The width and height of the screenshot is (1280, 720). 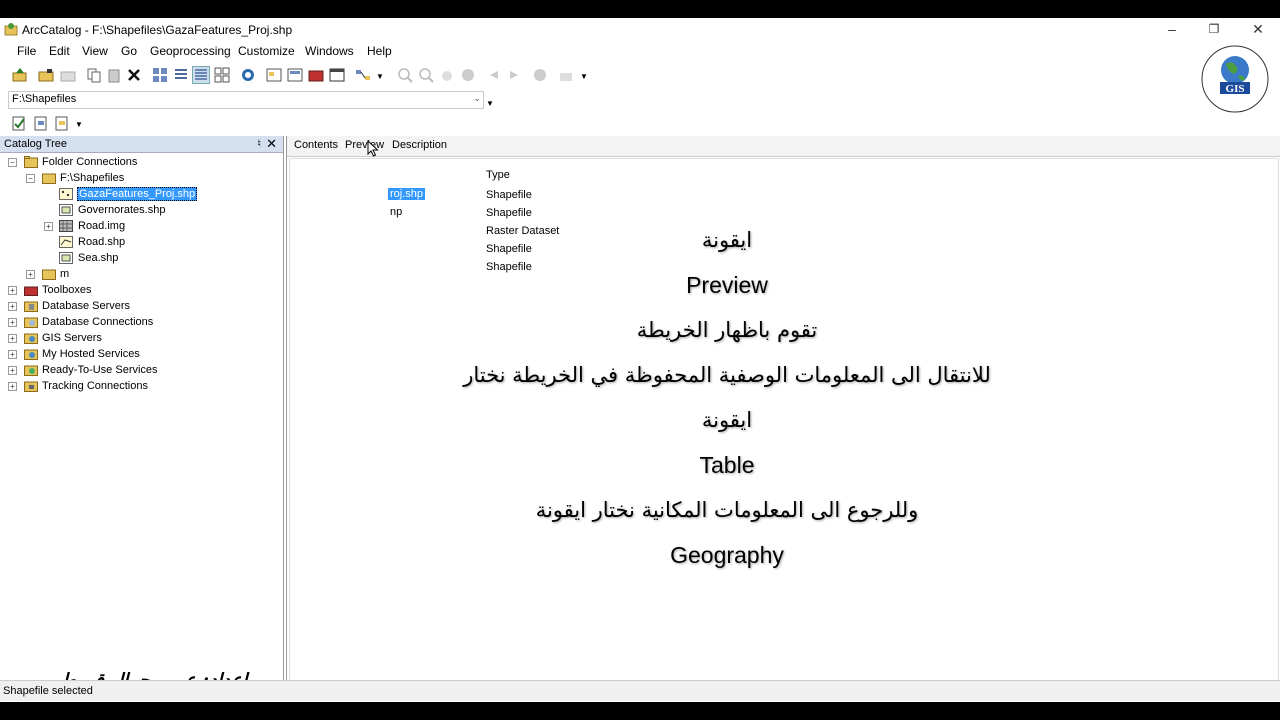 What do you see at coordinates (91, 354) in the screenshot?
I see `tree-label: My Hosted Services` at bounding box center [91, 354].